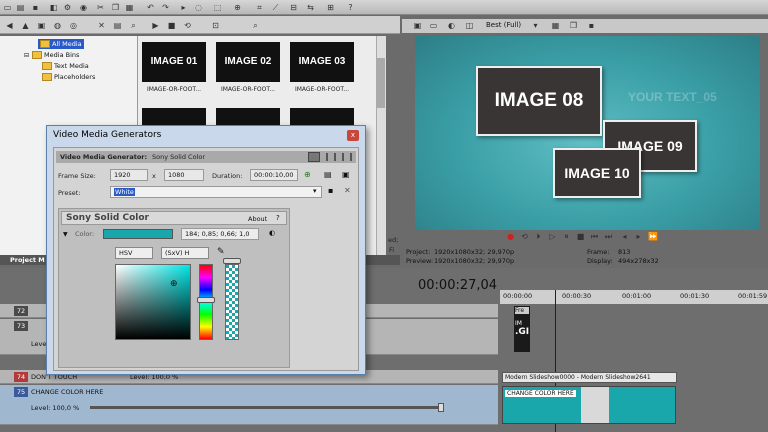  What do you see at coordinates (274, 175) in the screenshot?
I see `duration-field: 00:00:10,00` at bounding box center [274, 175].